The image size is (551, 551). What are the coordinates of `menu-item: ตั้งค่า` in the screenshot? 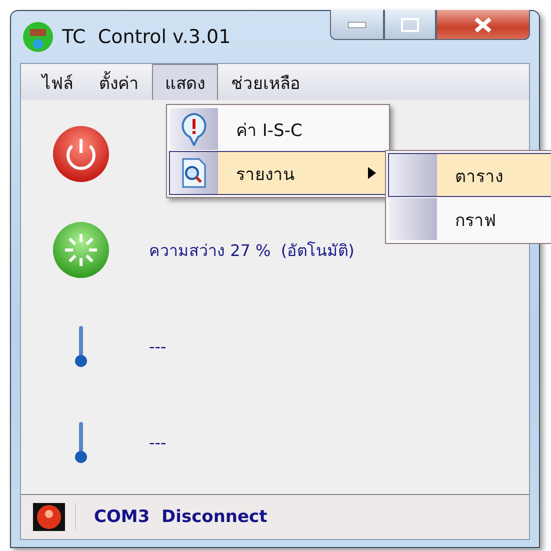 It's located at (119, 82).